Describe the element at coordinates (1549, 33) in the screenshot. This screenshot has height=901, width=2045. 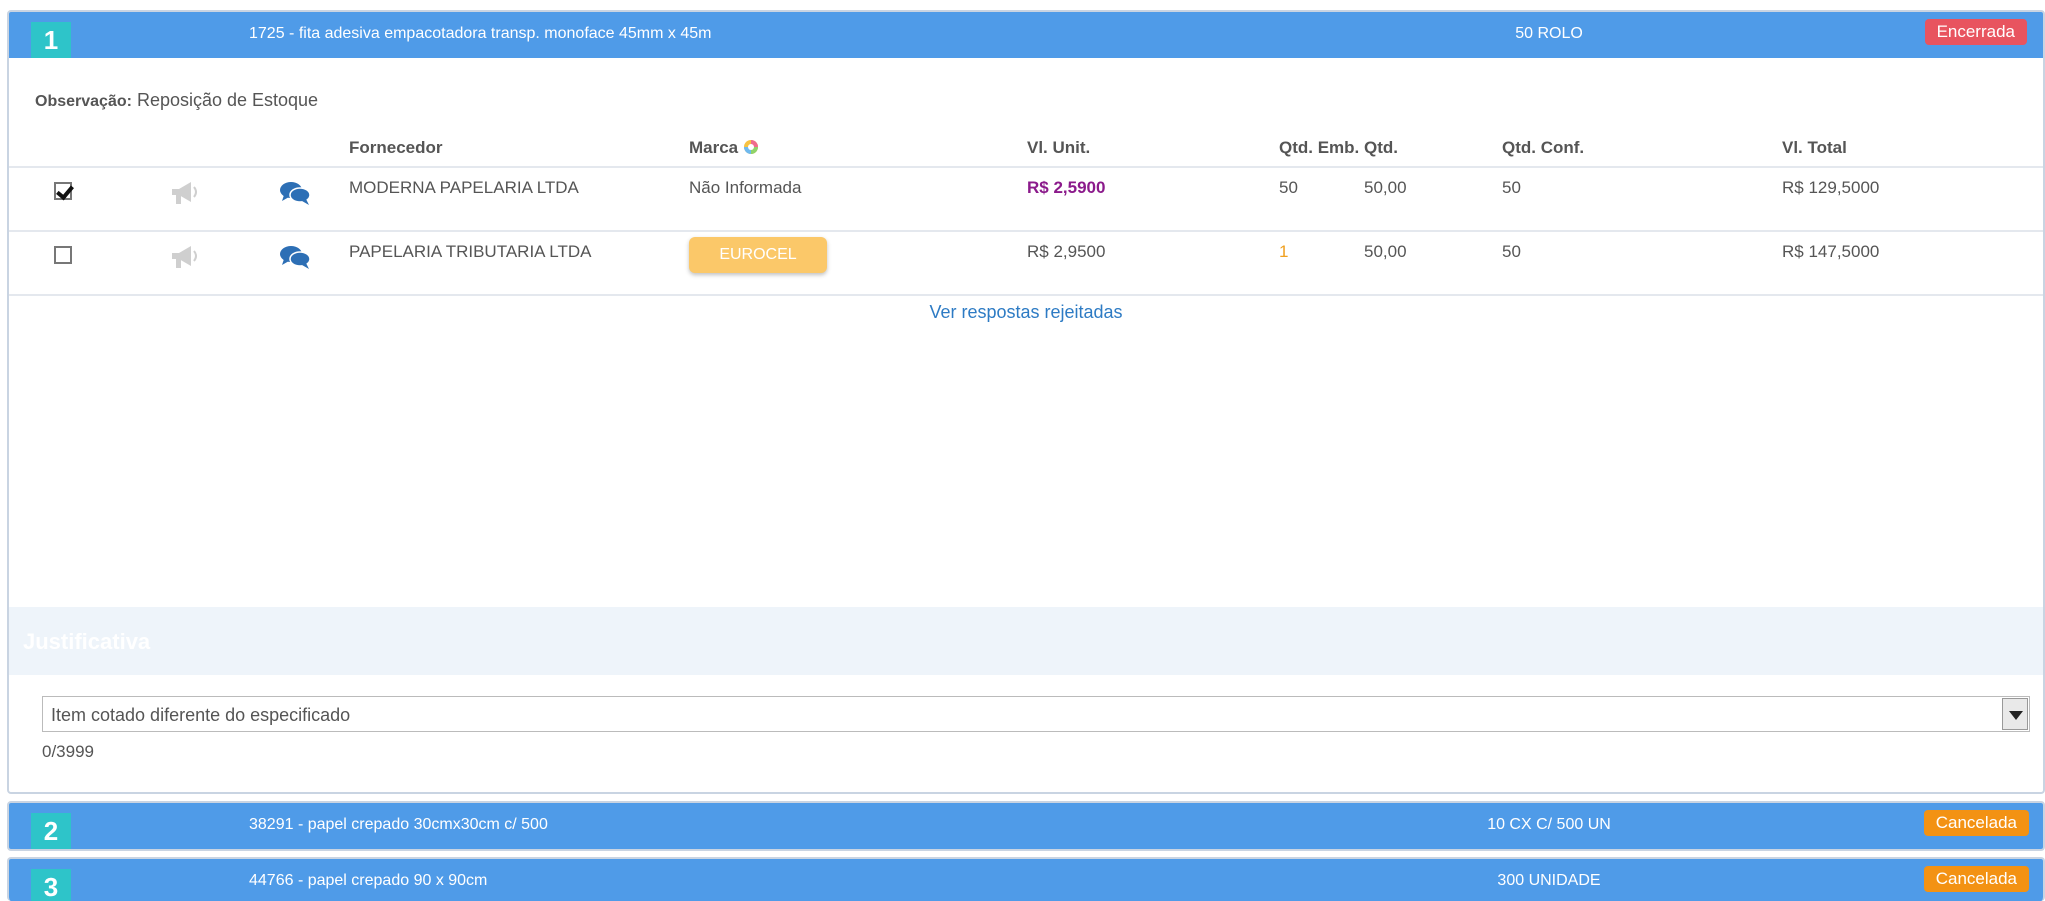
I see `item-quantity: 50 ROLO` at that location.